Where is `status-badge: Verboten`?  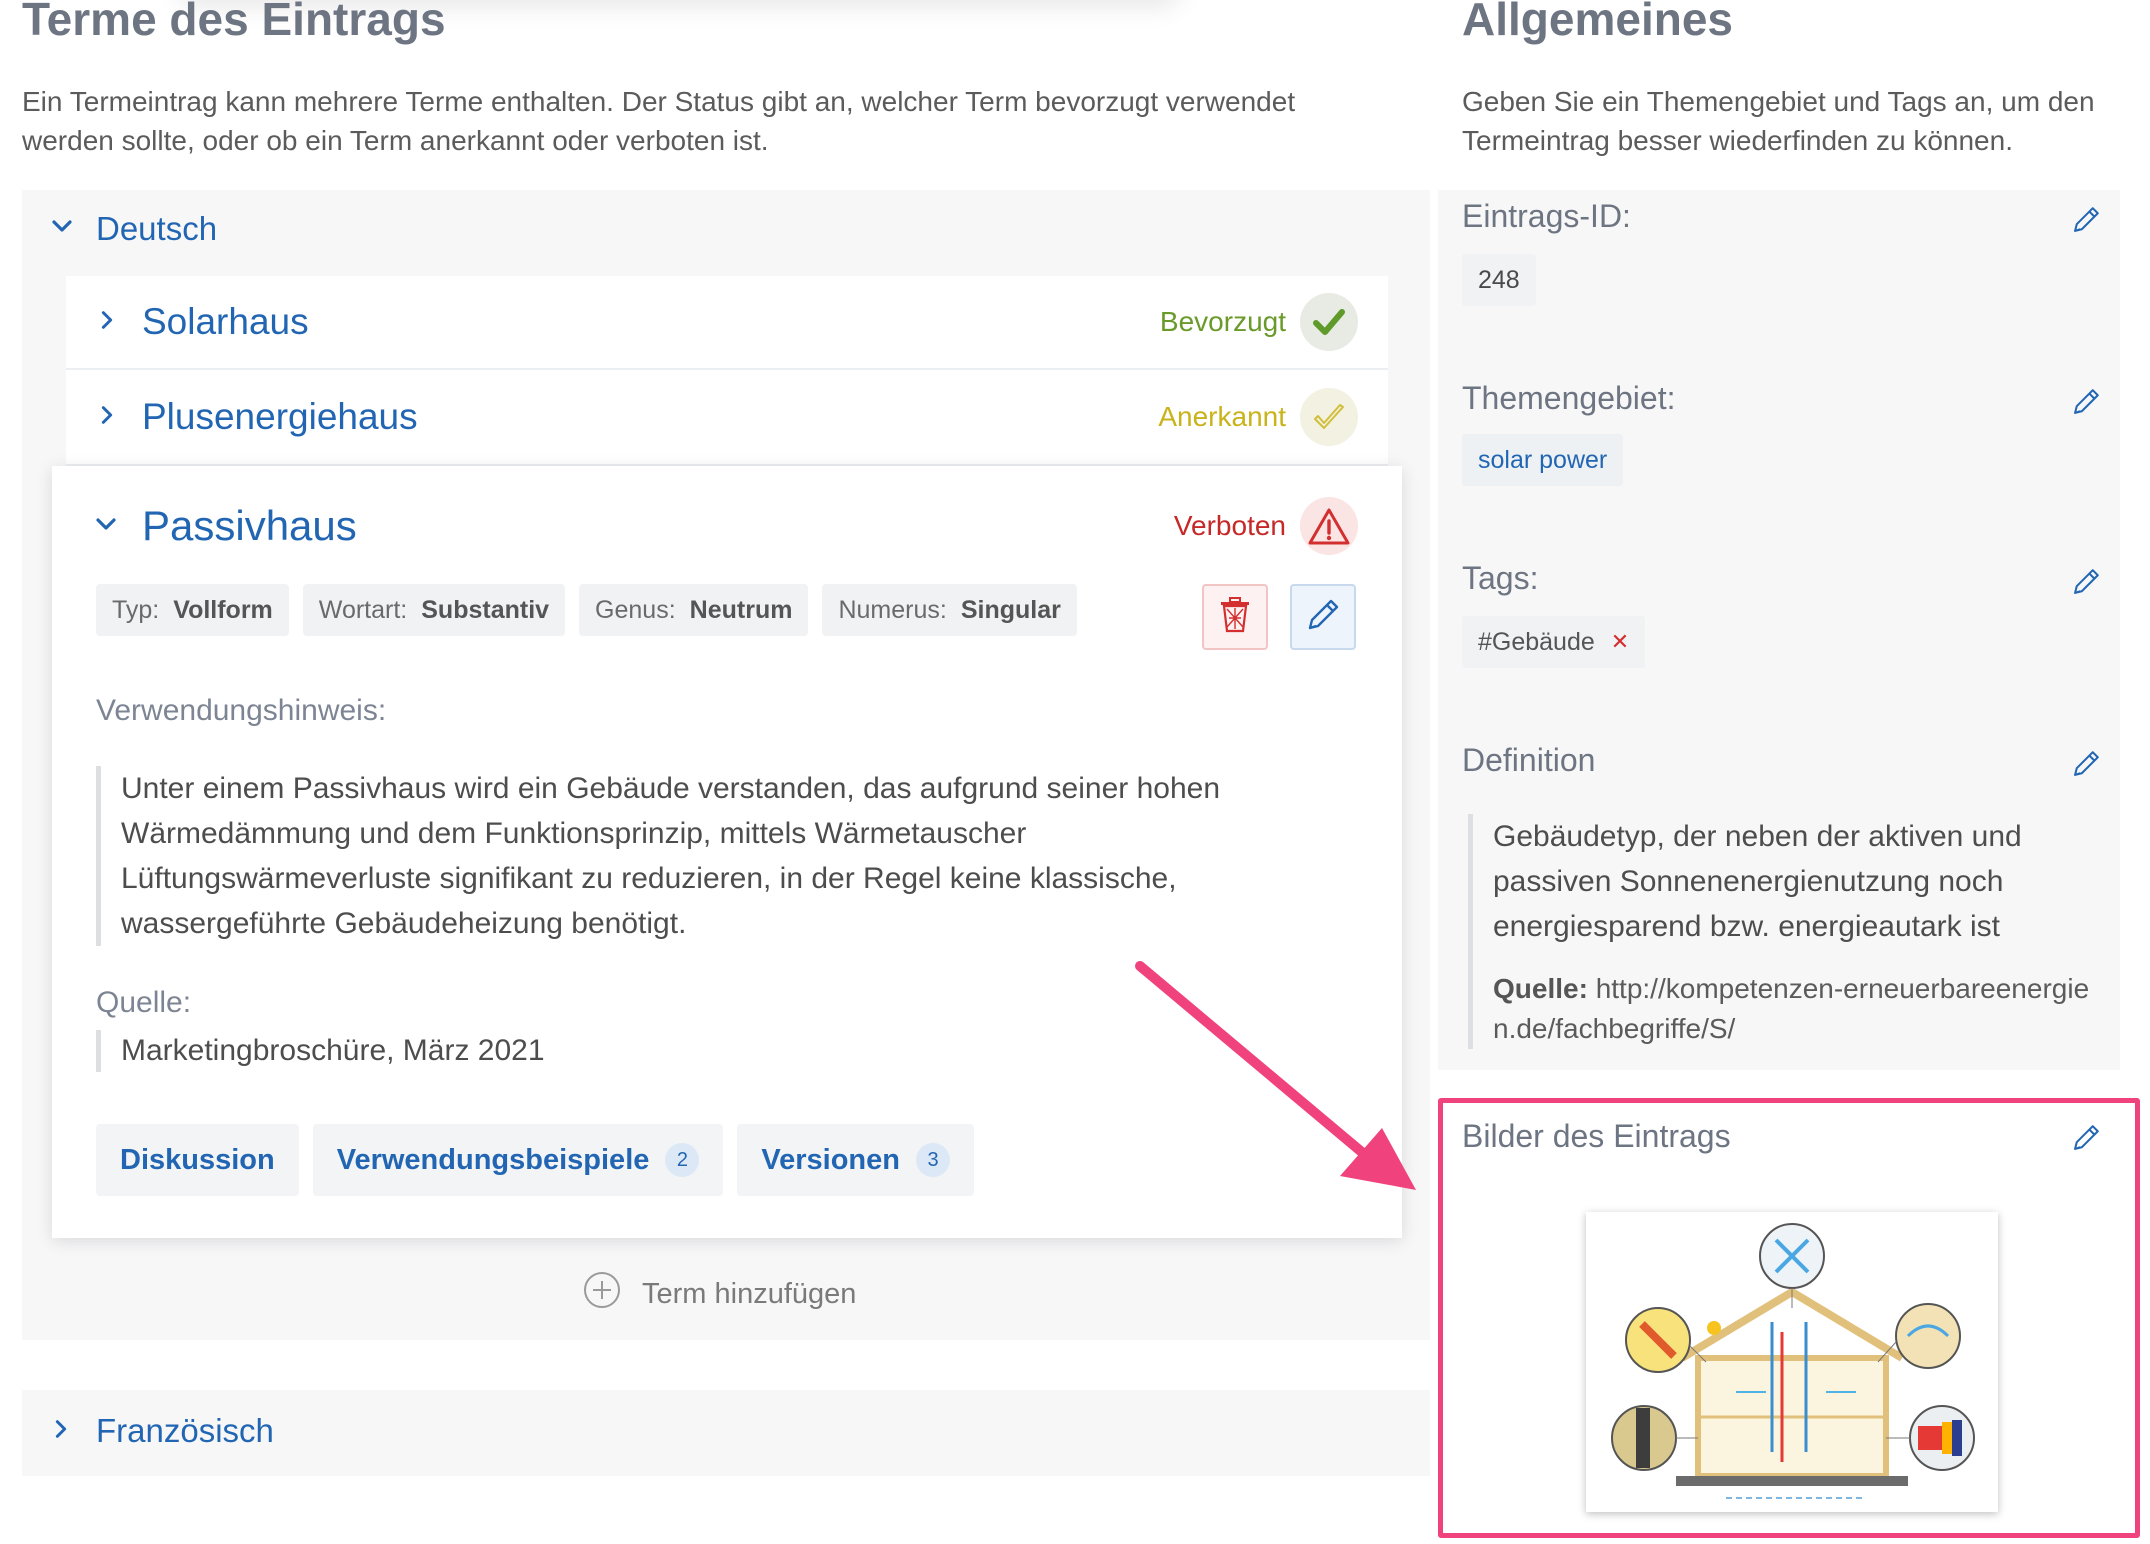
status-badge: Verboten is located at coordinates (1266, 526).